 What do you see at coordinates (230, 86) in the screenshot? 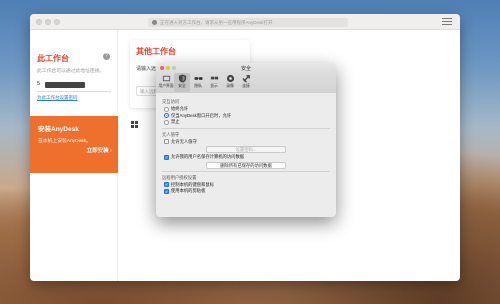
I see `tab-label: 录像` at bounding box center [230, 86].